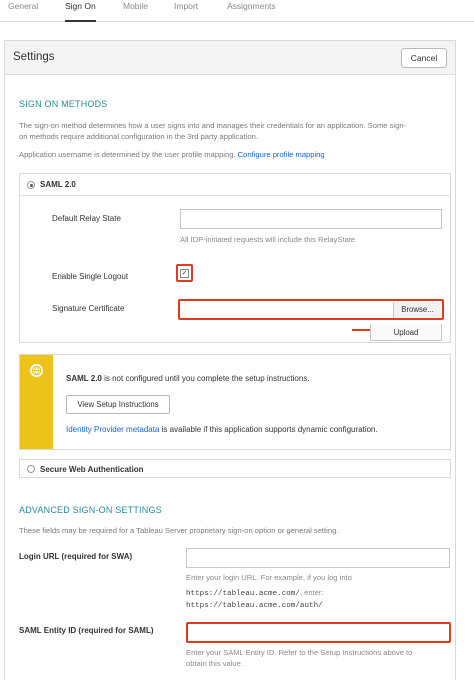 This screenshot has width=474, height=680. What do you see at coordinates (23, 10) in the screenshot?
I see `tab-general: General` at bounding box center [23, 10].